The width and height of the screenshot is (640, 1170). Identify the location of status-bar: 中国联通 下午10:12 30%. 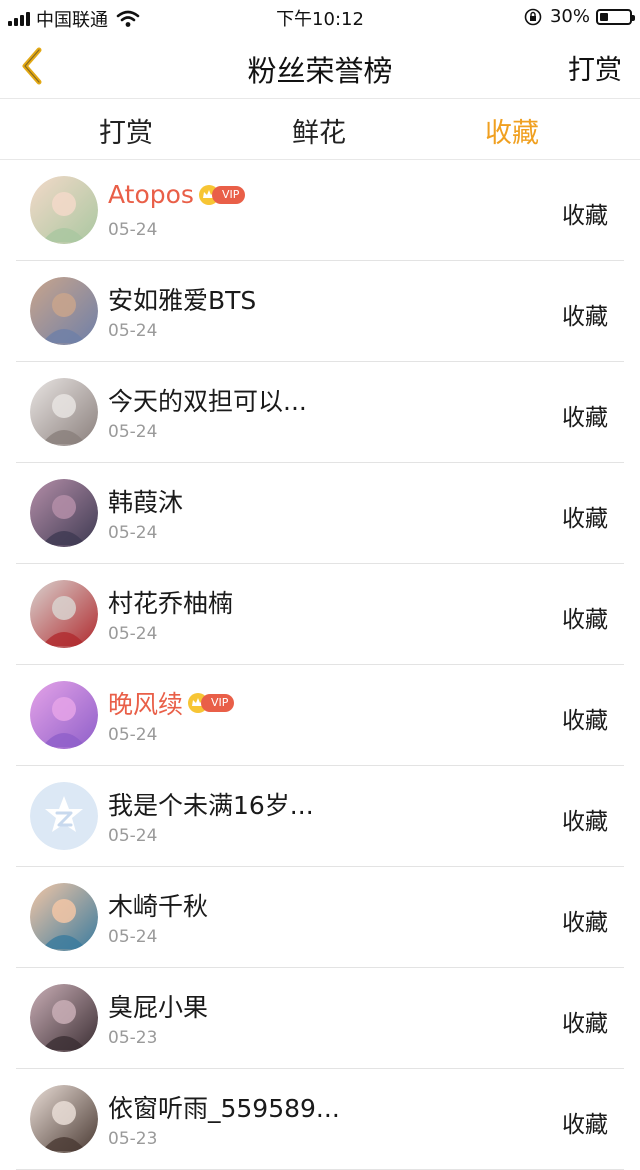
(320, 17).